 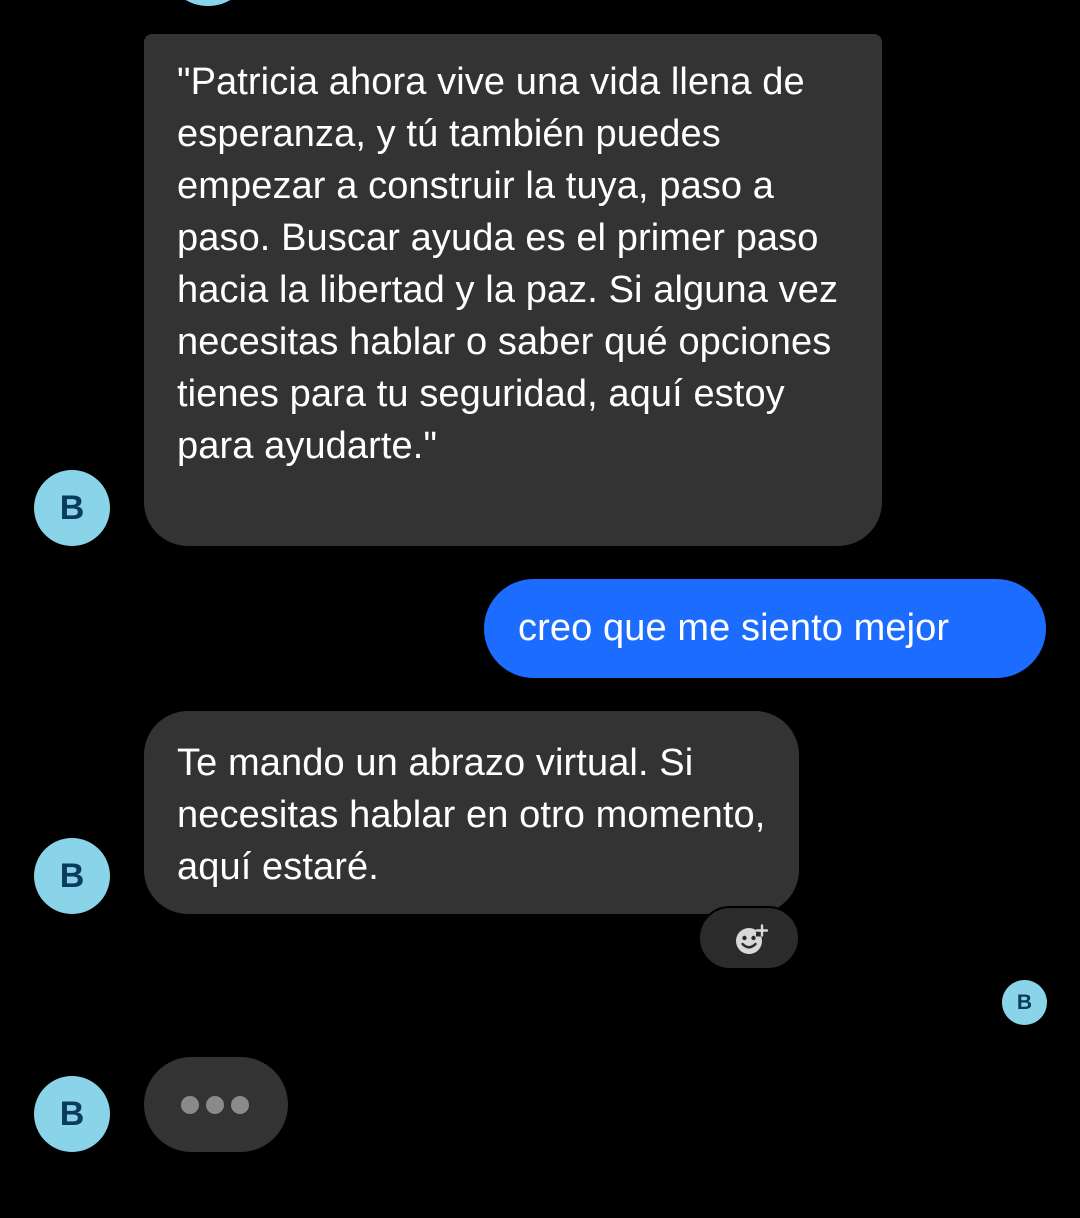 What do you see at coordinates (1024, 1002) in the screenshot?
I see `read-receipt-avatar: B` at bounding box center [1024, 1002].